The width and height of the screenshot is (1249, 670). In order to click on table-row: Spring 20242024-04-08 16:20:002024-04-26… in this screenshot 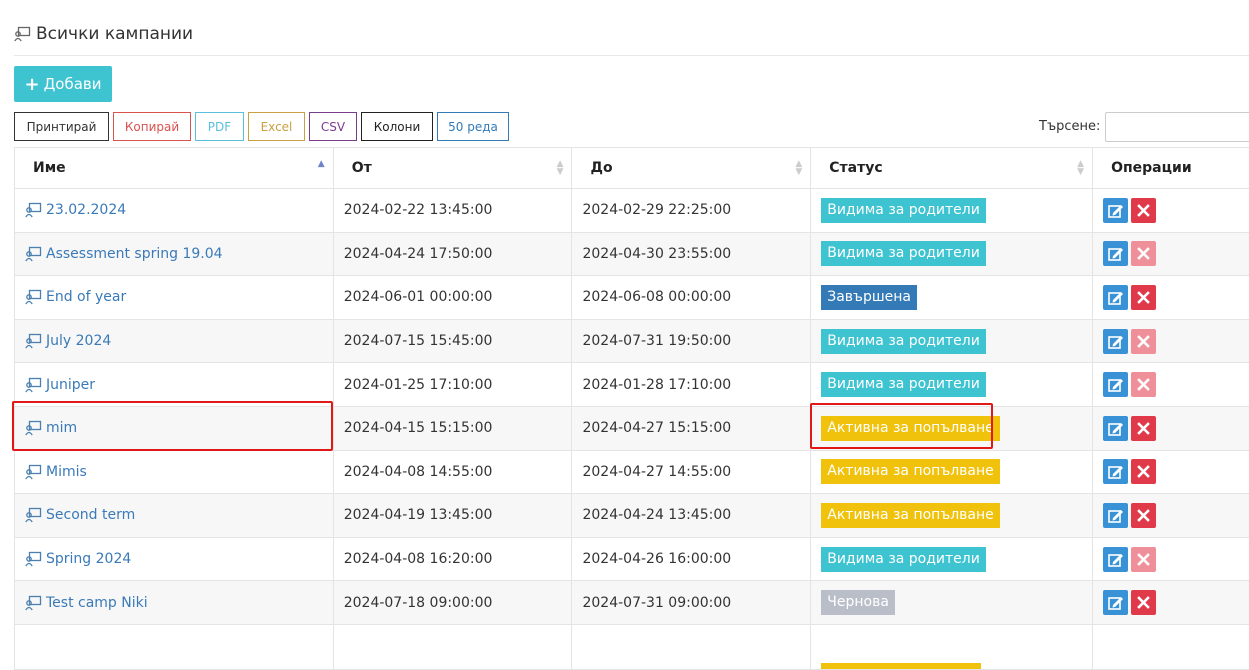, I will do `click(632, 559)`.